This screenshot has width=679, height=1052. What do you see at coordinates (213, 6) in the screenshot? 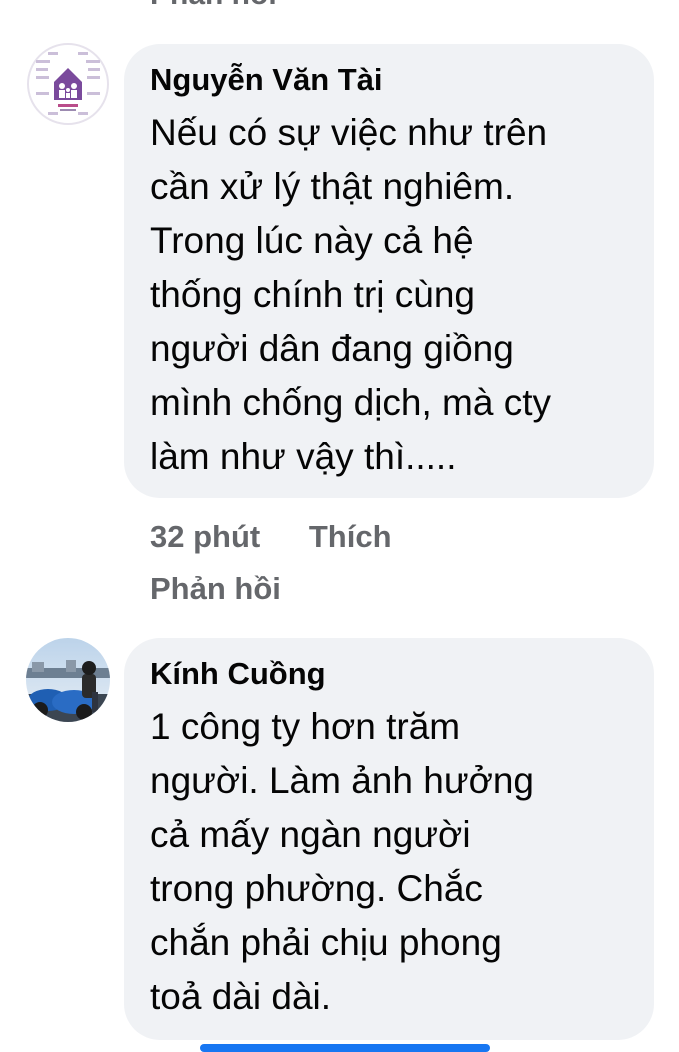
I see `previous-reply-link: Phản hồi` at bounding box center [213, 6].